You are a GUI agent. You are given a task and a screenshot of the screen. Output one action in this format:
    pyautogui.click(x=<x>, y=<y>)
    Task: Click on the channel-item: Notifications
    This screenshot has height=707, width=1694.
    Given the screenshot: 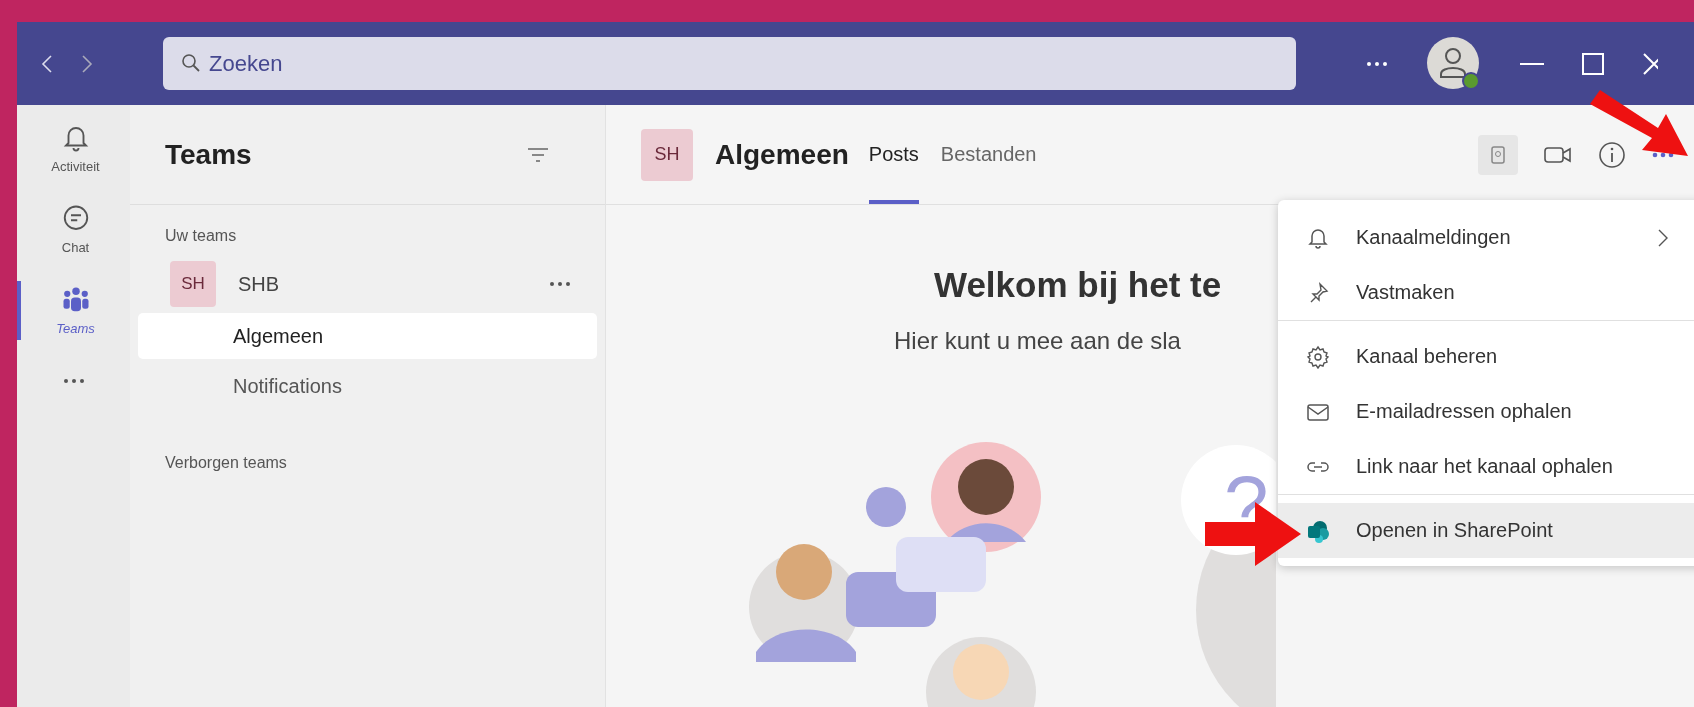 What is the action you would take?
    pyautogui.click(x=367, y=386)
    